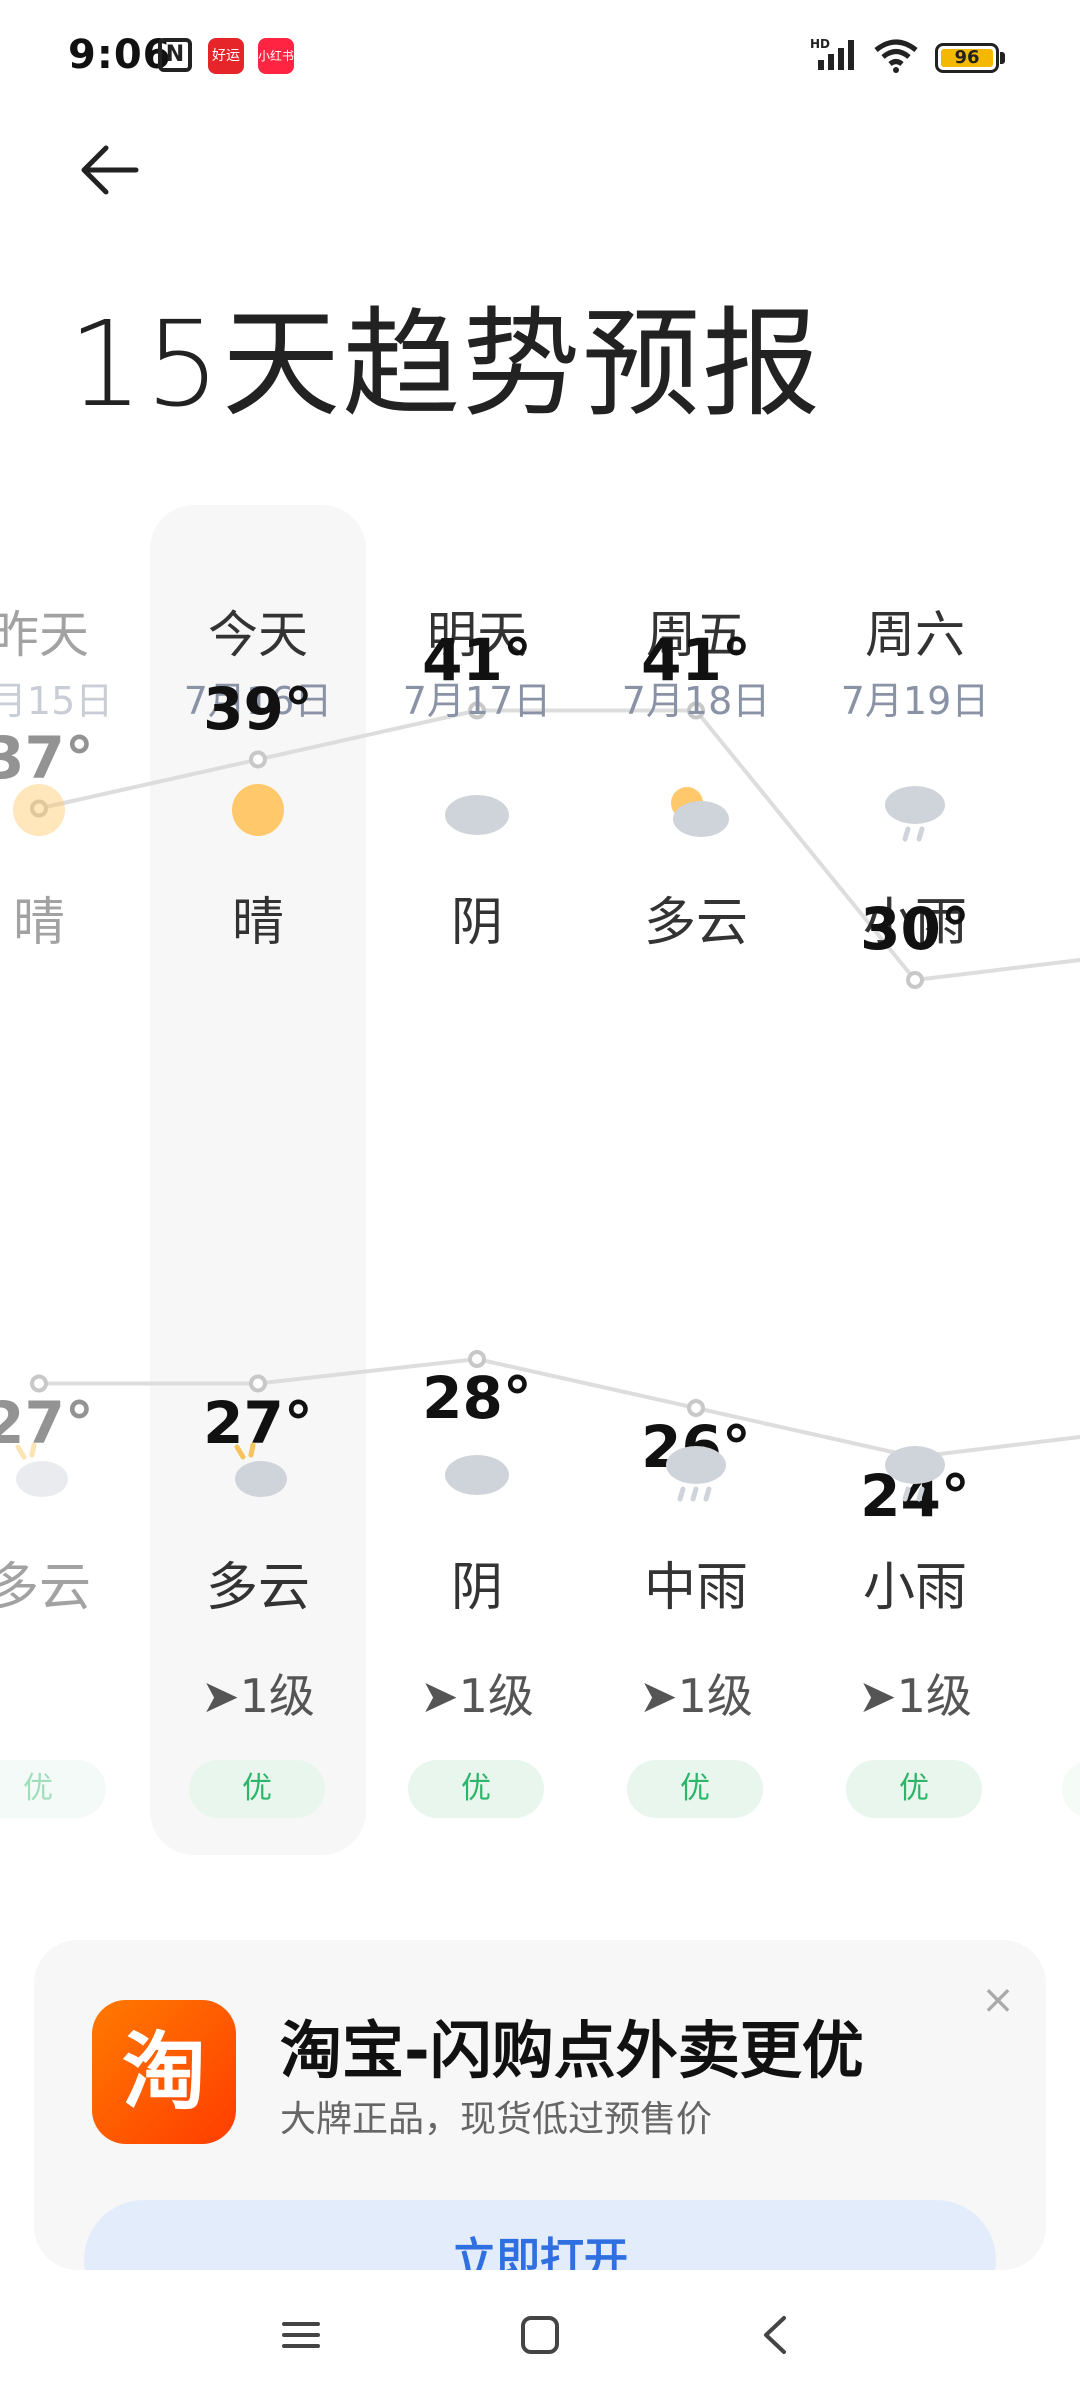  What do you see at coordinates (540, 60) in the screenshot?
I see `status-bar: 9:06 N 好运 小红书 HD 96` at bounding box center [540, 60].